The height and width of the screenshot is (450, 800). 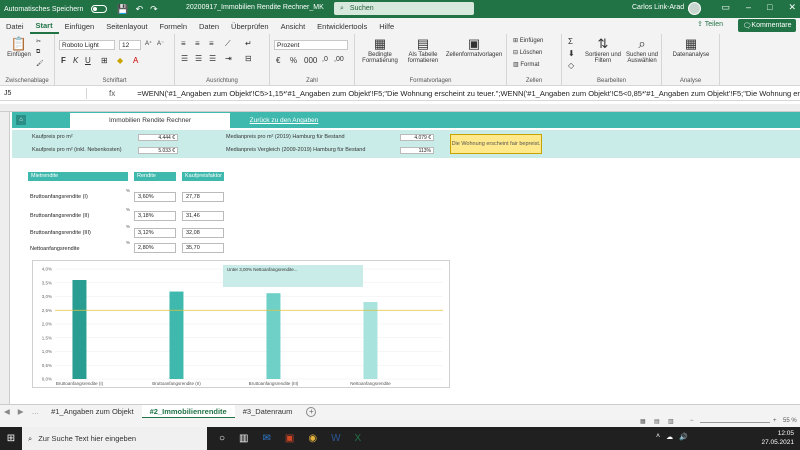 I want to click on align-top-icon: ≡, so click(x=183, y=43).